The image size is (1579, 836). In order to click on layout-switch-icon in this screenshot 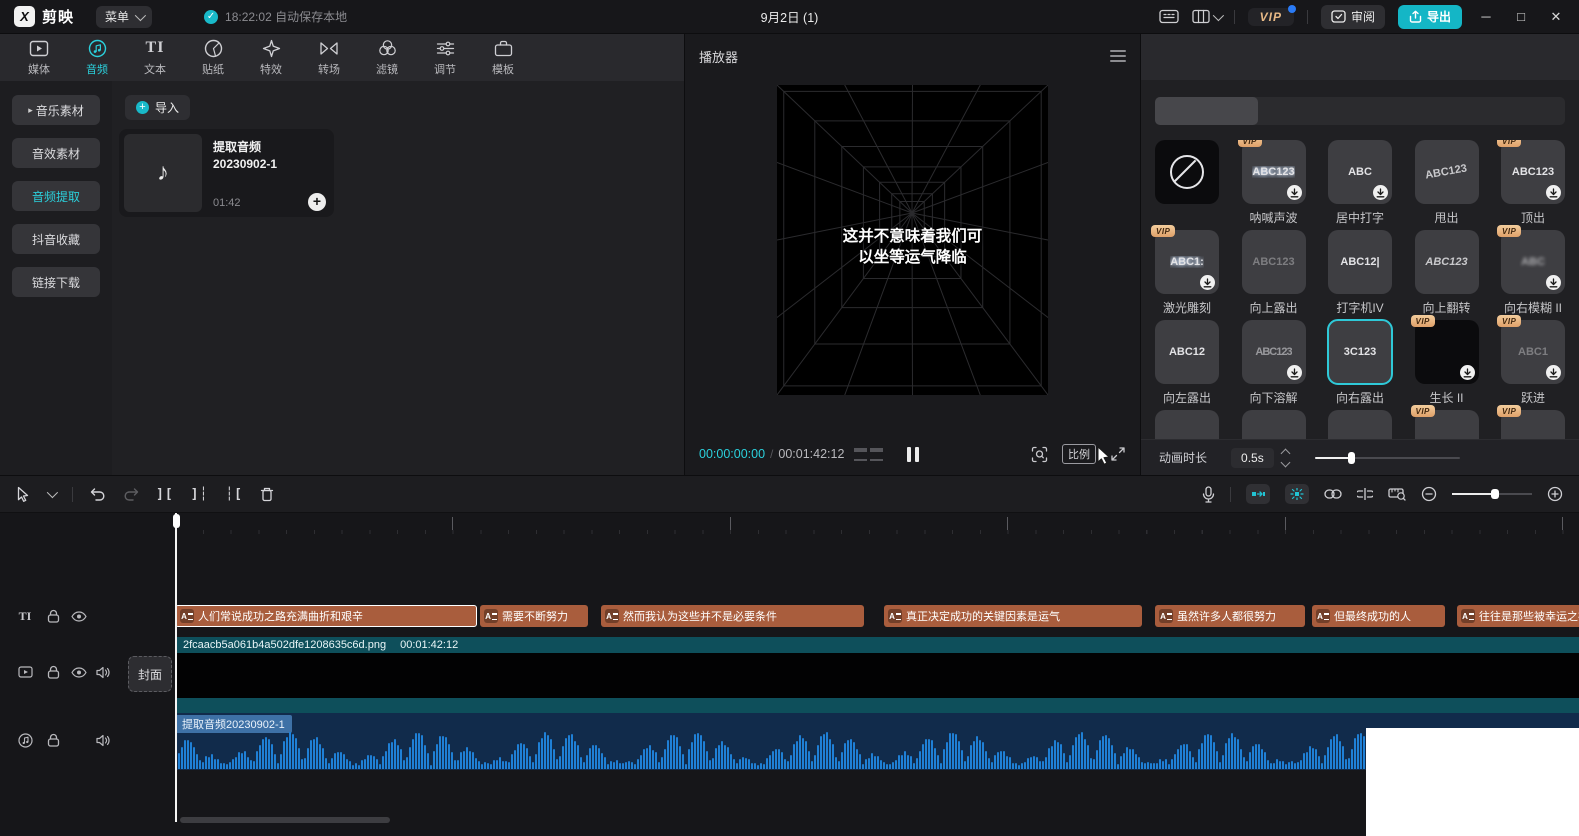, I will do `click(1207, 16)`.